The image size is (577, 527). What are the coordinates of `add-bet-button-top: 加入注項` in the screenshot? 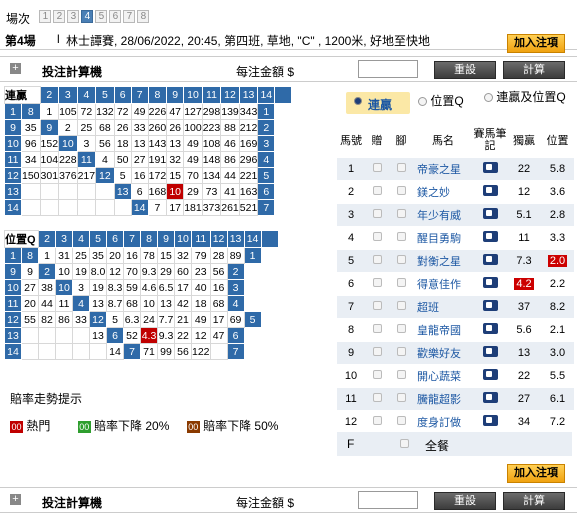 It's located at (536, 43).